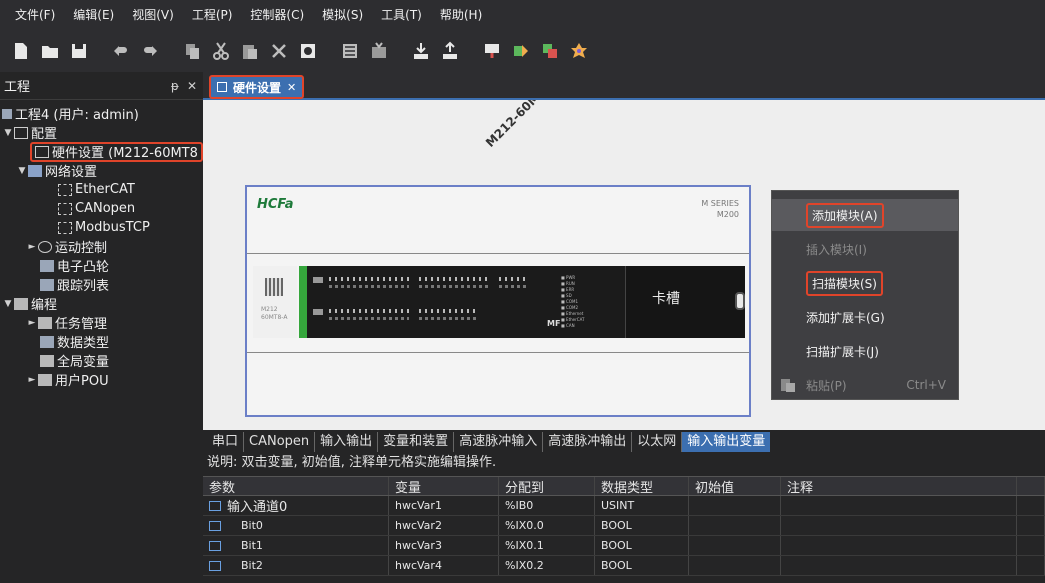 The image size is (1045, 583). What do you see at coordinates (865, 385) in the screenshot?
I see `menu-item-paste: 粘贴(P) Ctrl+V` at bounding box center [865, 385].